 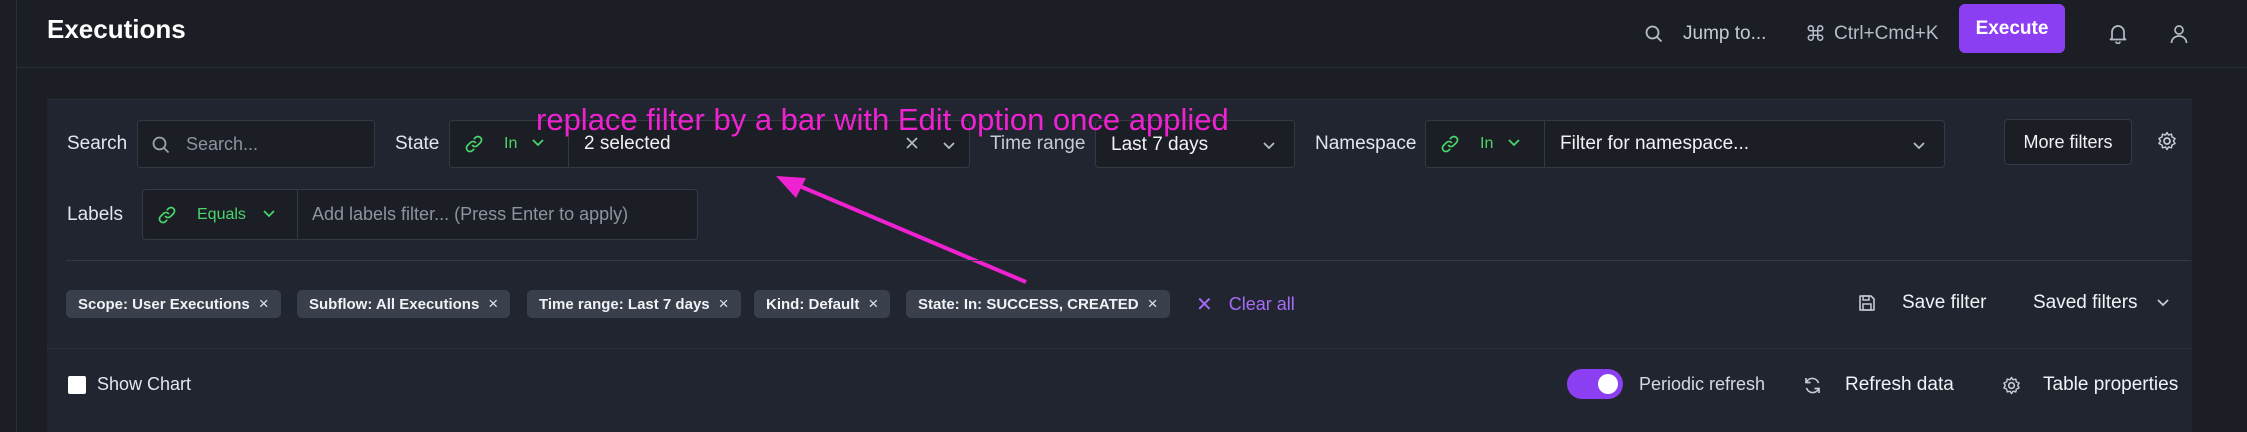 What do you see at coordinates (2085, 302) in the screenshot?
I see `saved-filters-label: Saved filters` at bounding box center [2085, 302].